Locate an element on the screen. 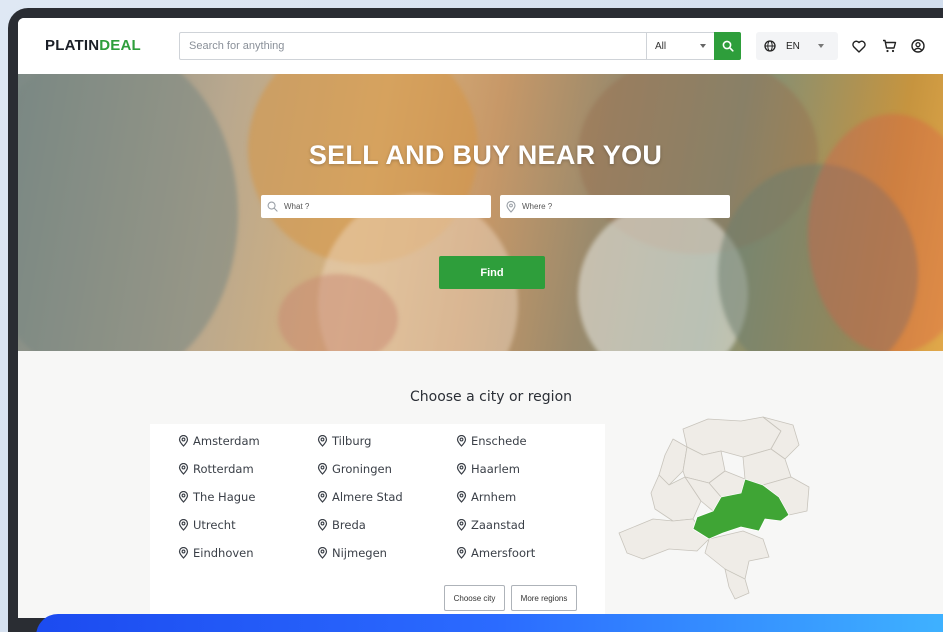 The image size is (943, 632). what-placeholder: What ? is located at coordinates (297, 206).